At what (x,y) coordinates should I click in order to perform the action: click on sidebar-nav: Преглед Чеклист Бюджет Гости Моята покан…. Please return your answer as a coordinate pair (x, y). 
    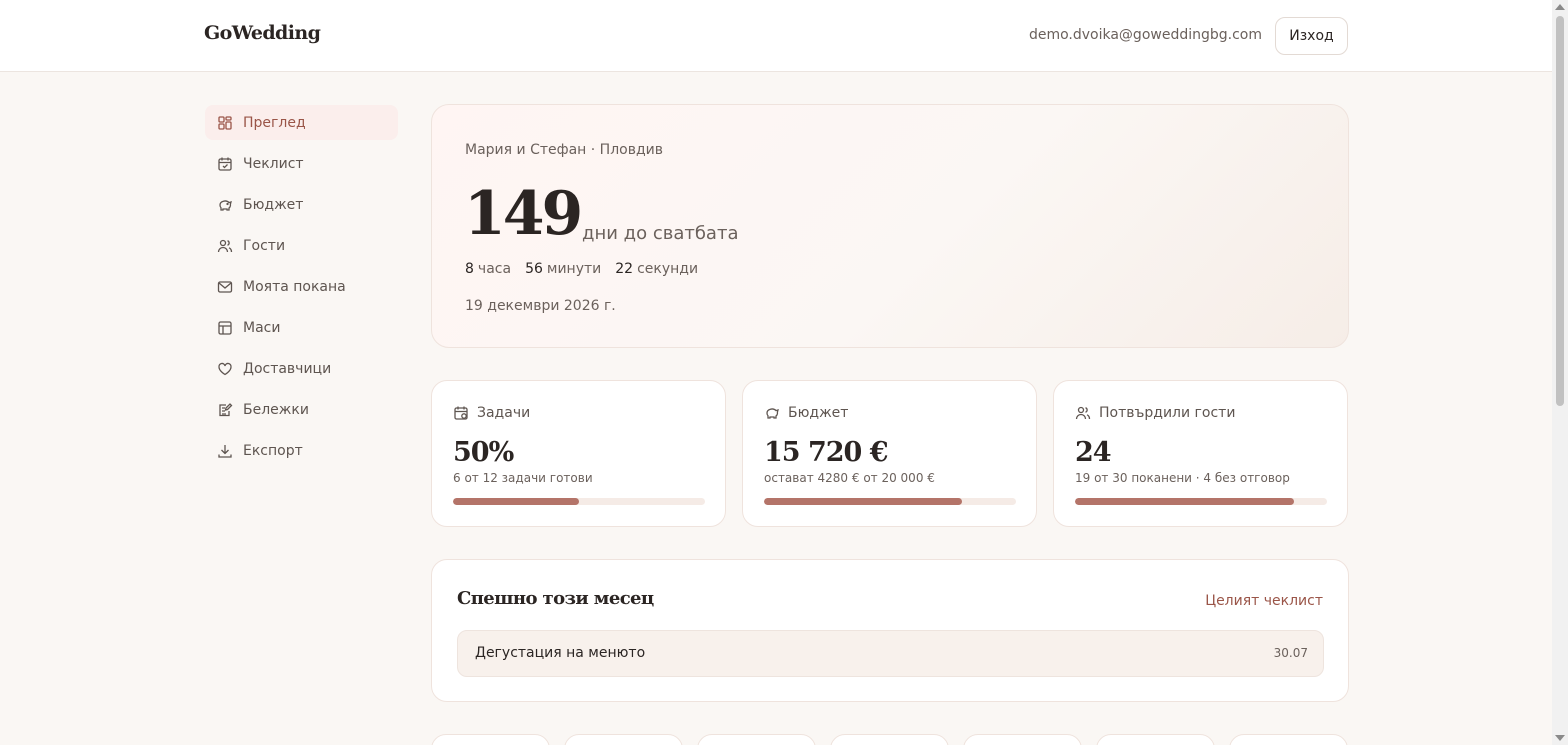
    Looking at the image, I should click on (301, 289).